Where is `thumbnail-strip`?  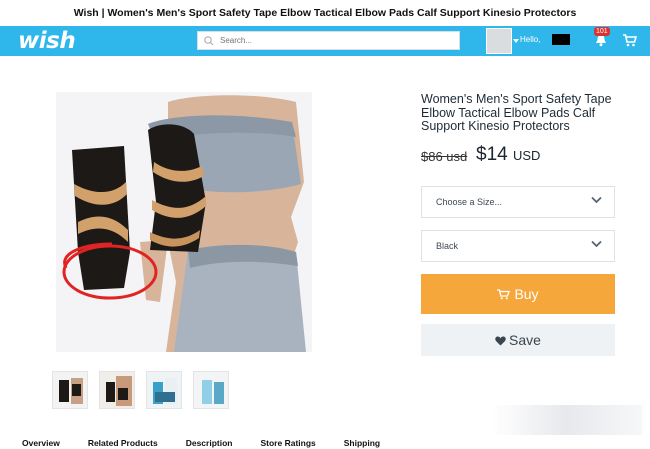
thumbnail-strip is located at coordinates (140, 390).